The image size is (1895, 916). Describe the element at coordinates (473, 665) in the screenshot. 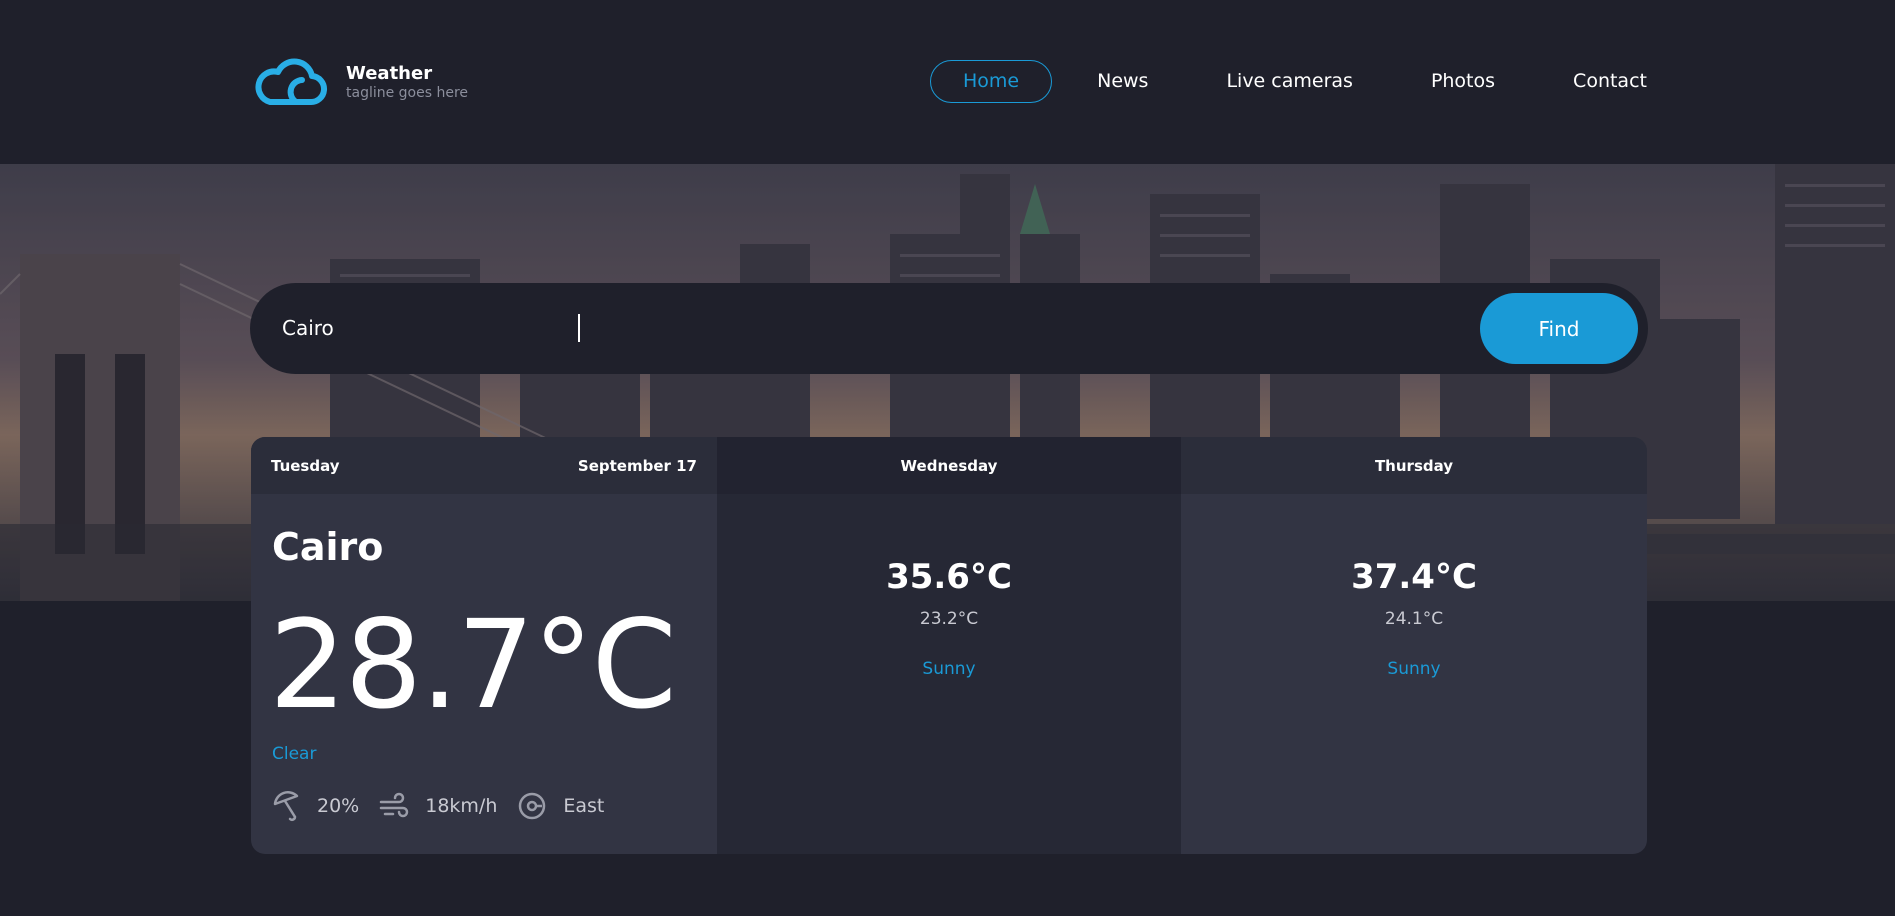

I see `current-temperature: 28.7°C` at that location.